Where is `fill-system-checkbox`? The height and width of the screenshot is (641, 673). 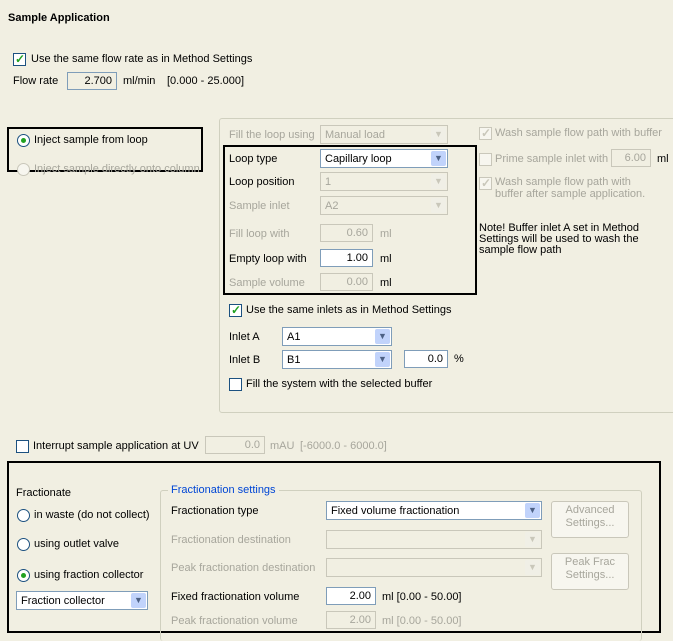 fill-system-checkbox is located at coordinates (235, 384).